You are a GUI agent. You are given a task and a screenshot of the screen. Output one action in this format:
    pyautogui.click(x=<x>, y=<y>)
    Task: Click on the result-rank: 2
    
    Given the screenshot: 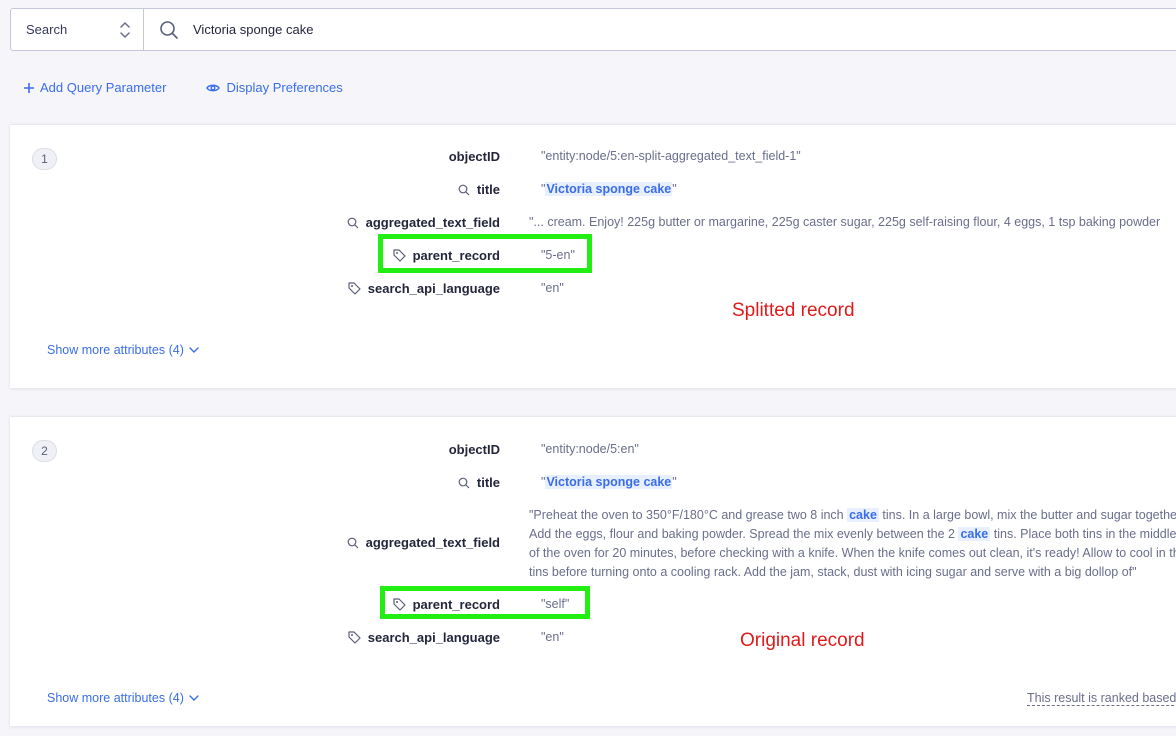 What is the action you would take?
    pyautogui.click(x=44, y=451)
    